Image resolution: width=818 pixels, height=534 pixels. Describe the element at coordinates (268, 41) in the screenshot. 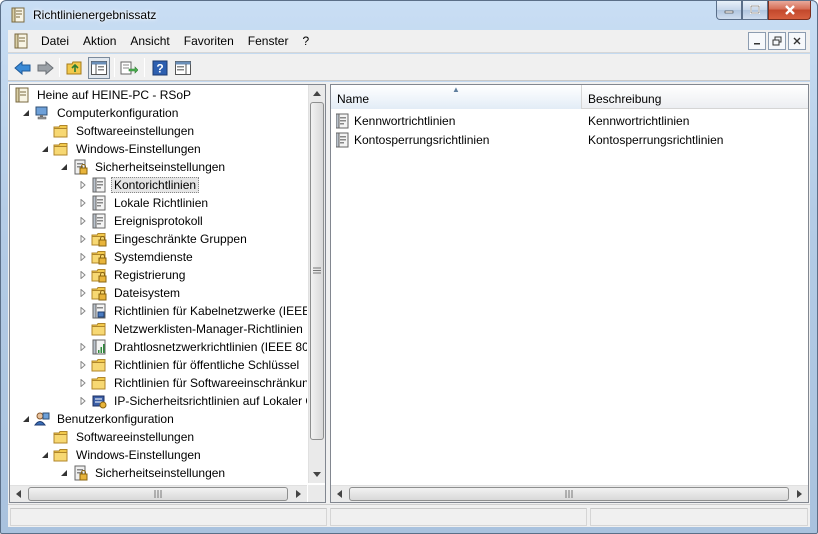

I see `menu-fenster: Fenster` at that location.